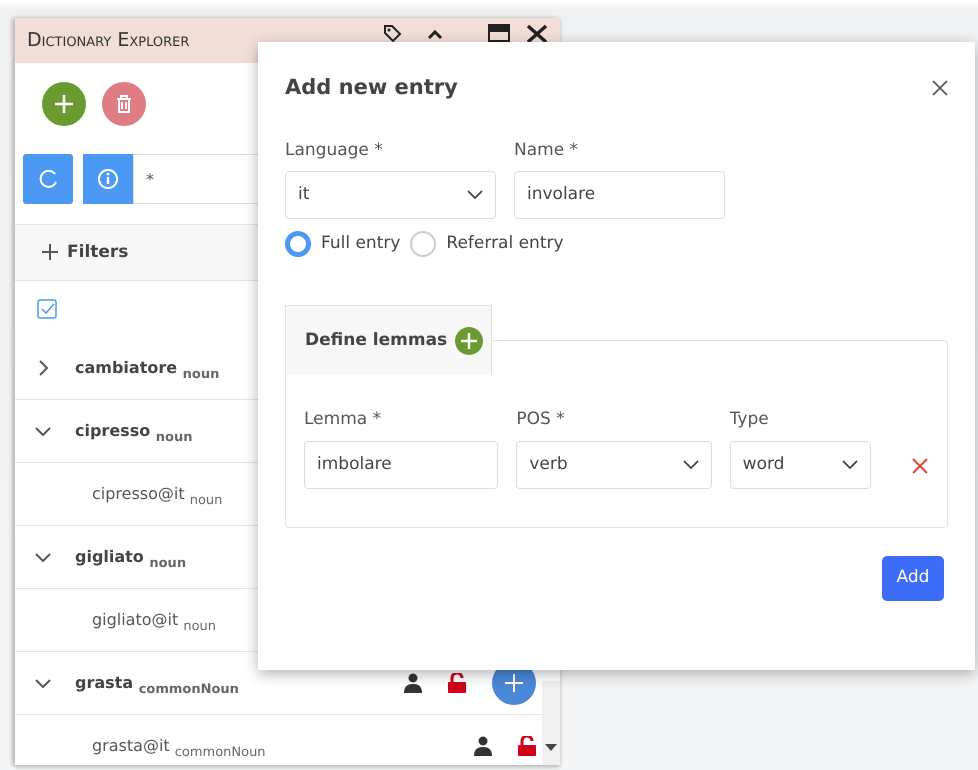  What do you see at coordinates (614, 464) in the screenshot?
I see `pos-select: verb` at bounding box center [614, 464].